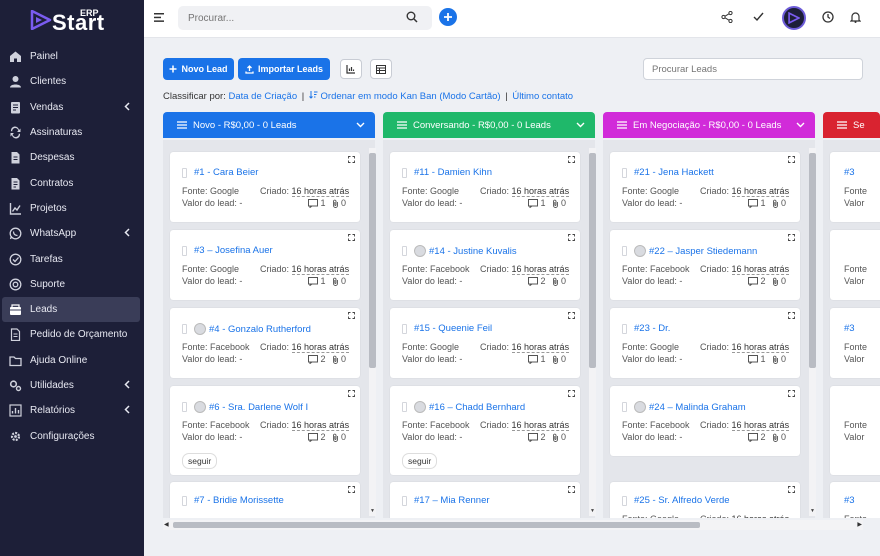 The height and width of the screenshot is (556, 880). What do you see at coordinates (459, 251) in the screenshot?
I see `lead-title: #14 - Justine Kuvalis` at bounding box center [459, 251].